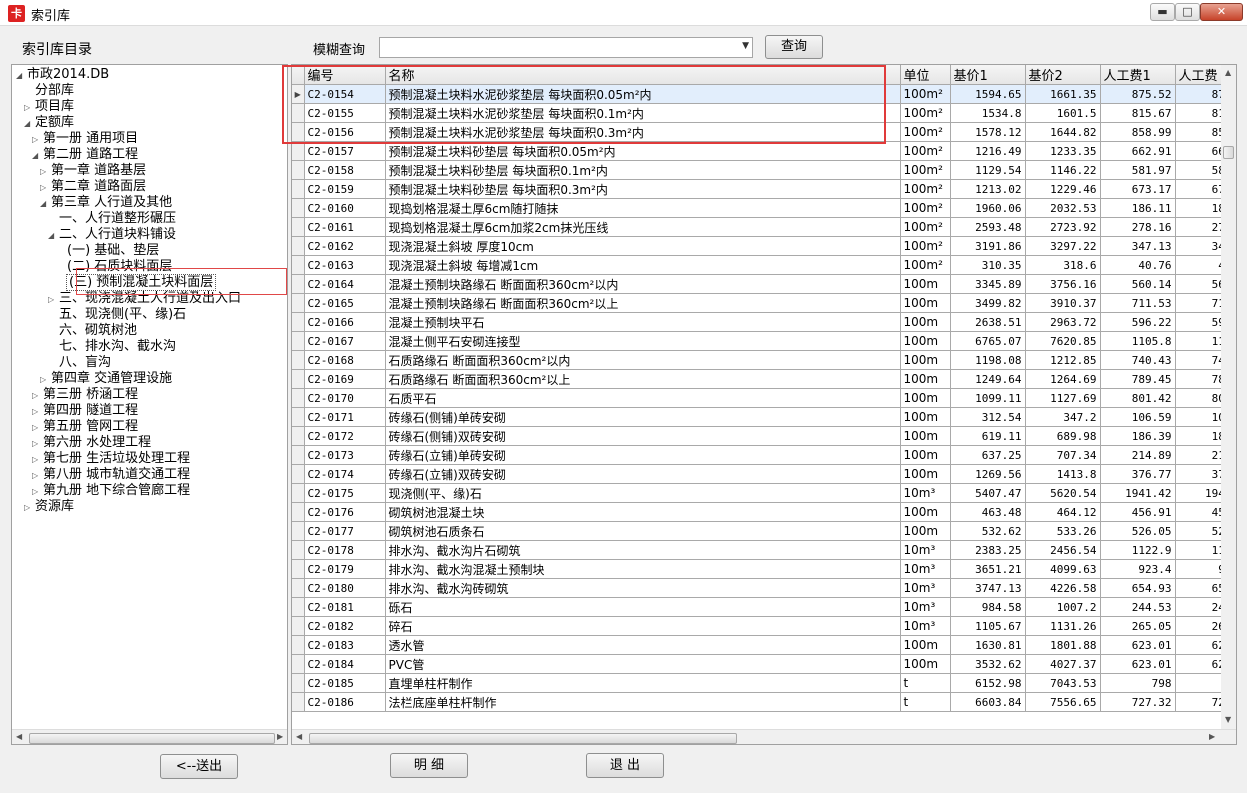 Image resolution: width=1247 pixels, height=793 pixels. I want to click on table-cell: 3910.37, so click(1063, 303).